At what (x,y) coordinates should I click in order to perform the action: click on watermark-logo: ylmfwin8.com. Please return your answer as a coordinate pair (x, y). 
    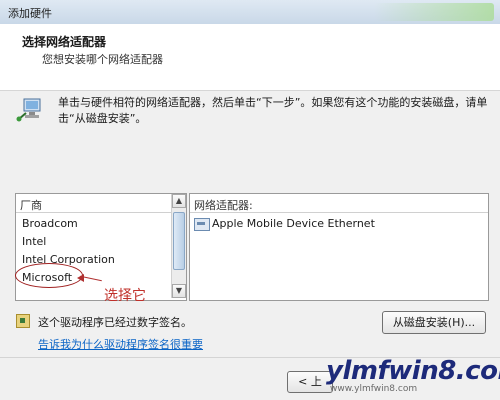
    Looking at the image, I should click on (413, 371).